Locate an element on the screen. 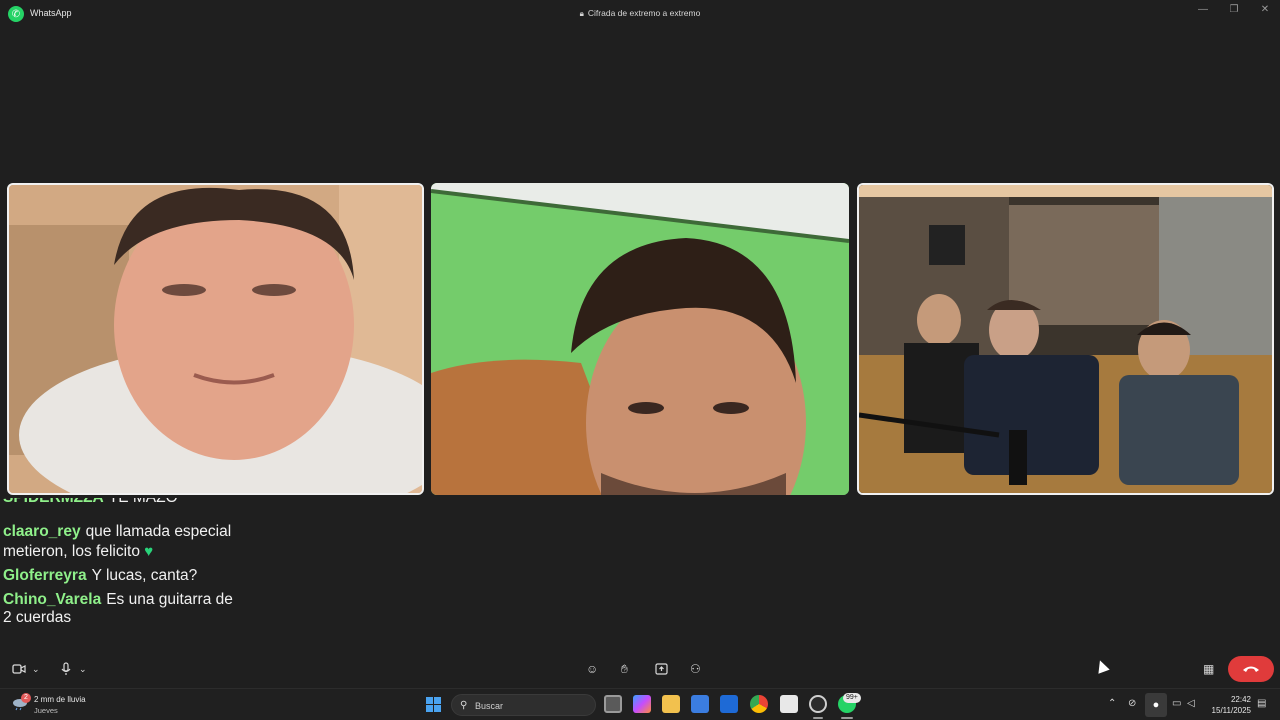 The image size is (1280, 720). network-icon: ▭ is located at coordinates (1176, 703).